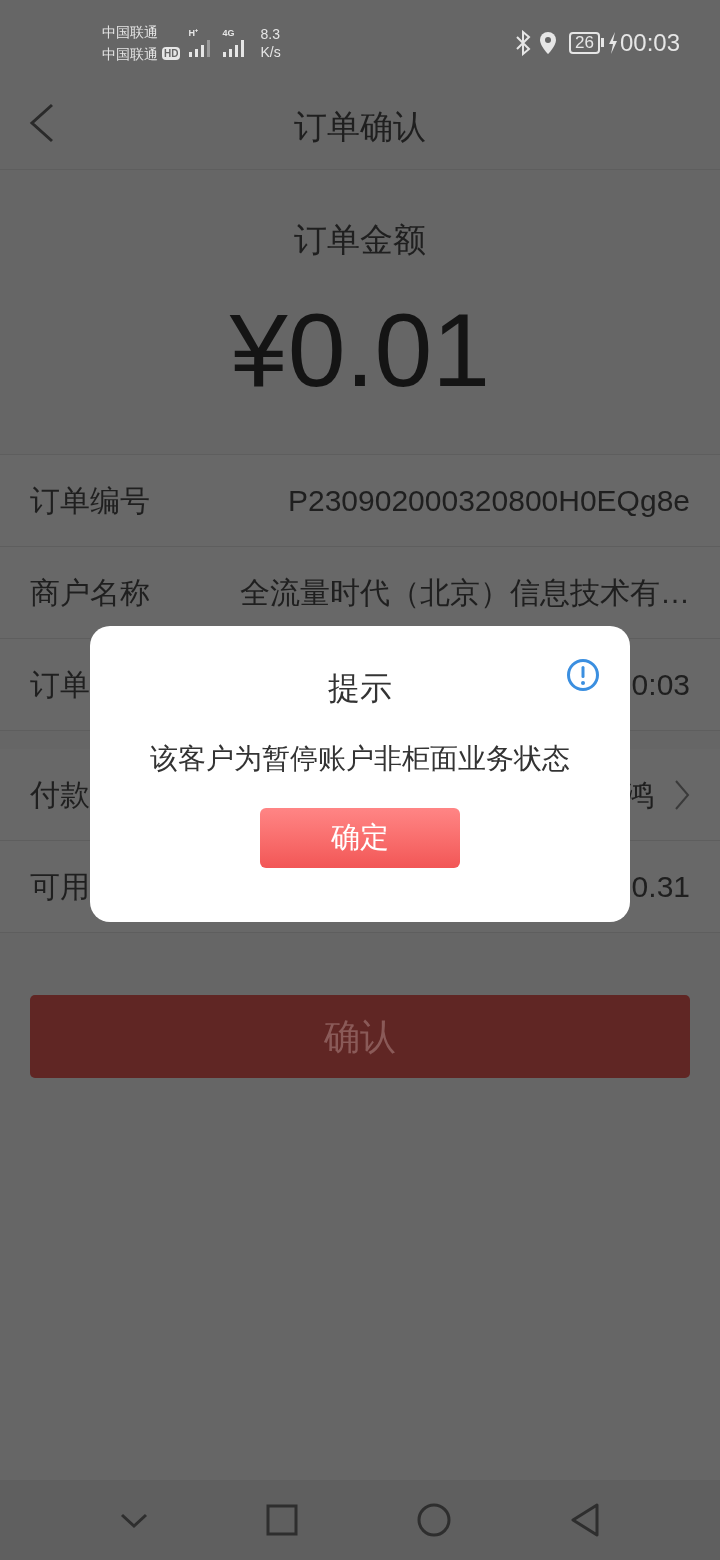  What do you see at coordinates (90, 501) in the screenshot?
I see `row-label: 订单编号` at bounding box center [90, 501].